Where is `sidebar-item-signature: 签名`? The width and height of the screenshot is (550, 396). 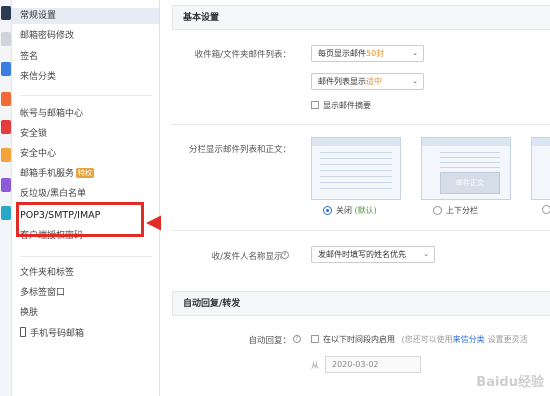 sidebar-item-signature: 签名 is located at coordinates (29, 57).